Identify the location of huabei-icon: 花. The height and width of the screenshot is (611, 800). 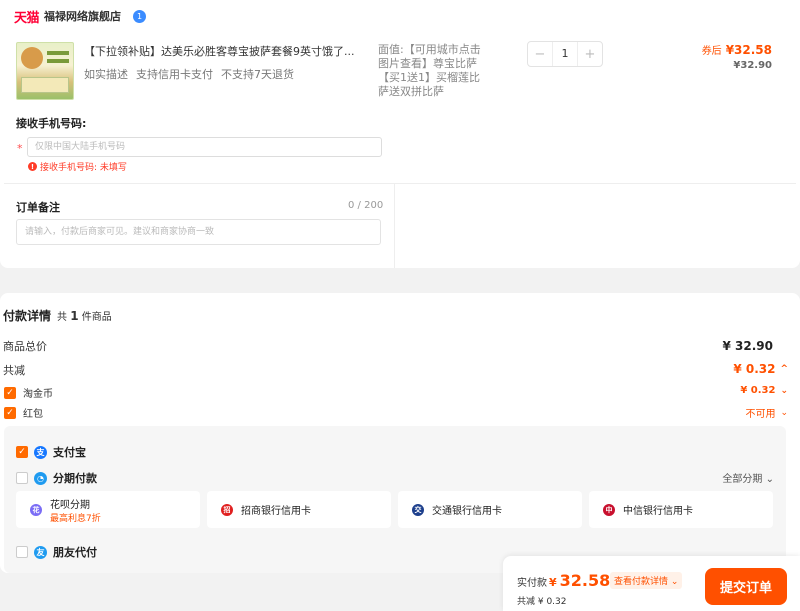
(36, 509).